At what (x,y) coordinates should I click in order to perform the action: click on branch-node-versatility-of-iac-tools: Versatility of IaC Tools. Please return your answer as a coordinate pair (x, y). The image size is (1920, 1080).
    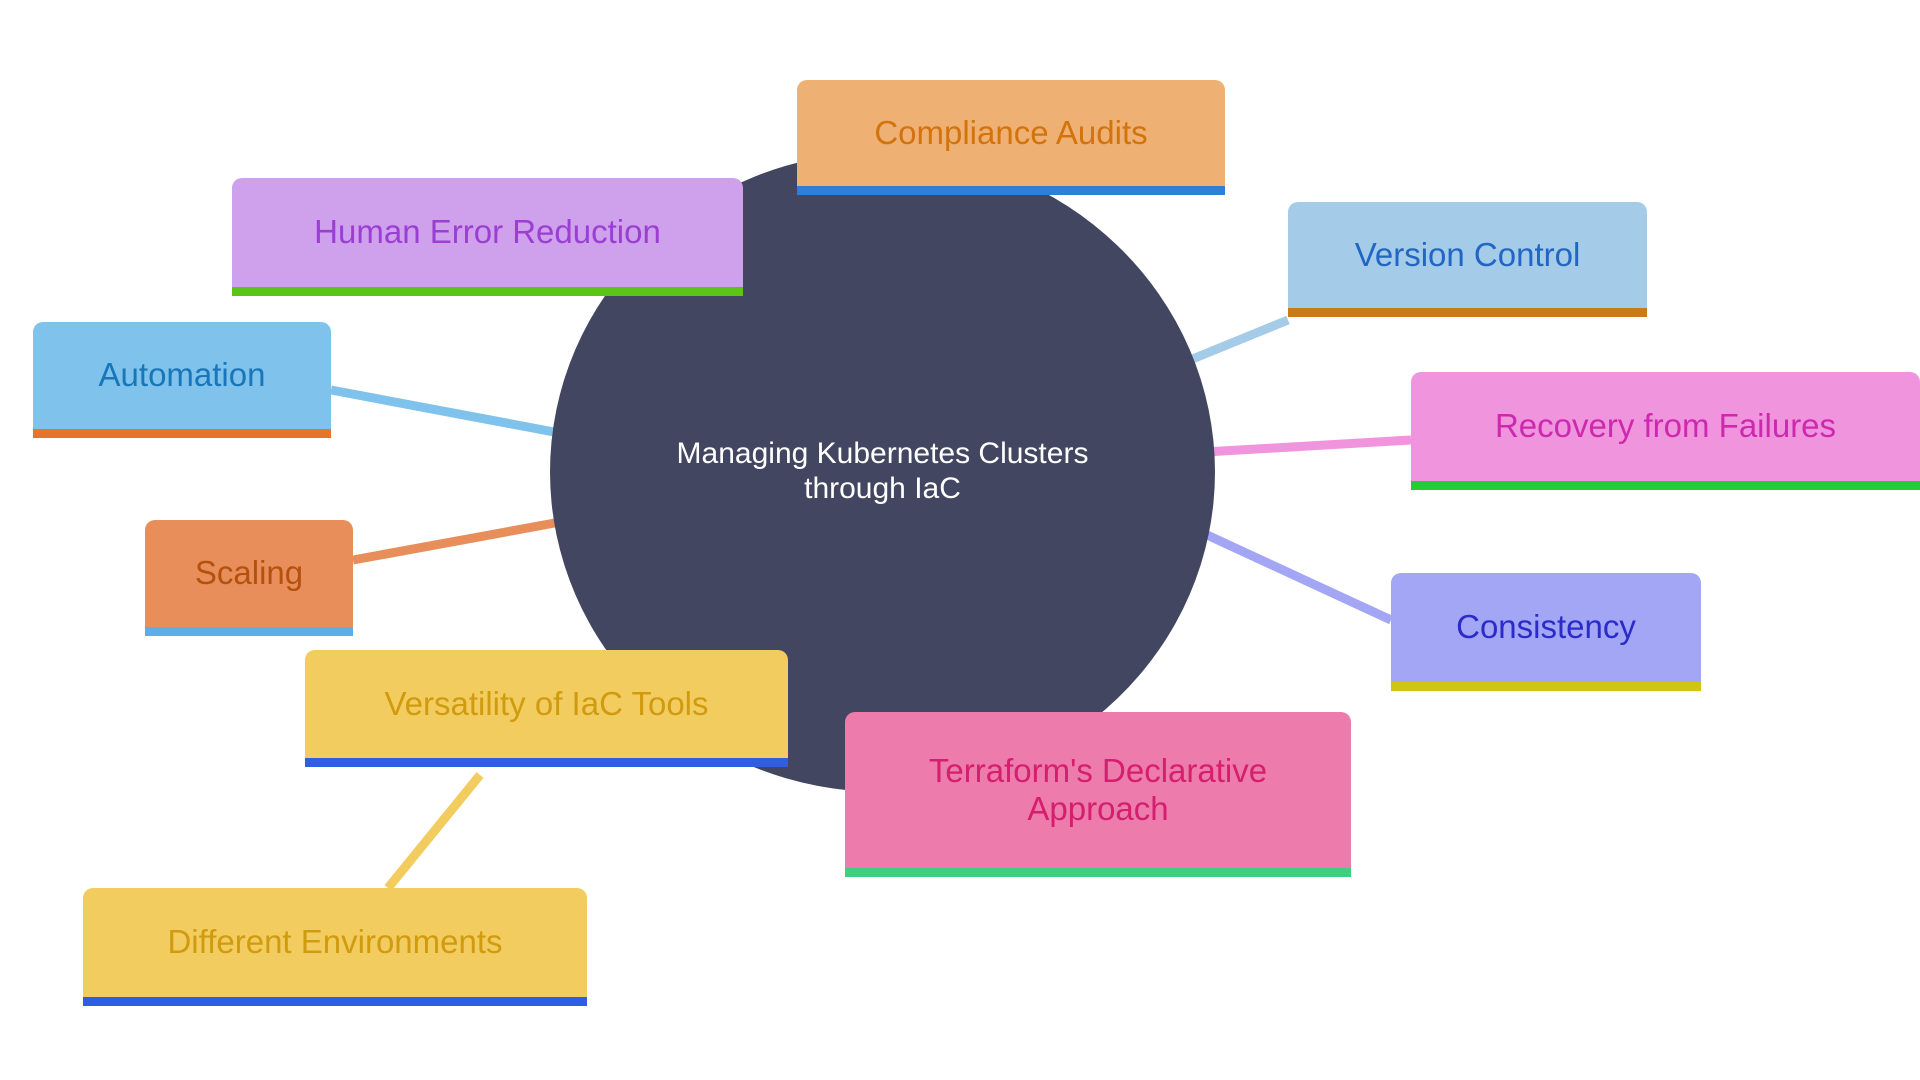
    Looking at the image, I should click on (546, 708).